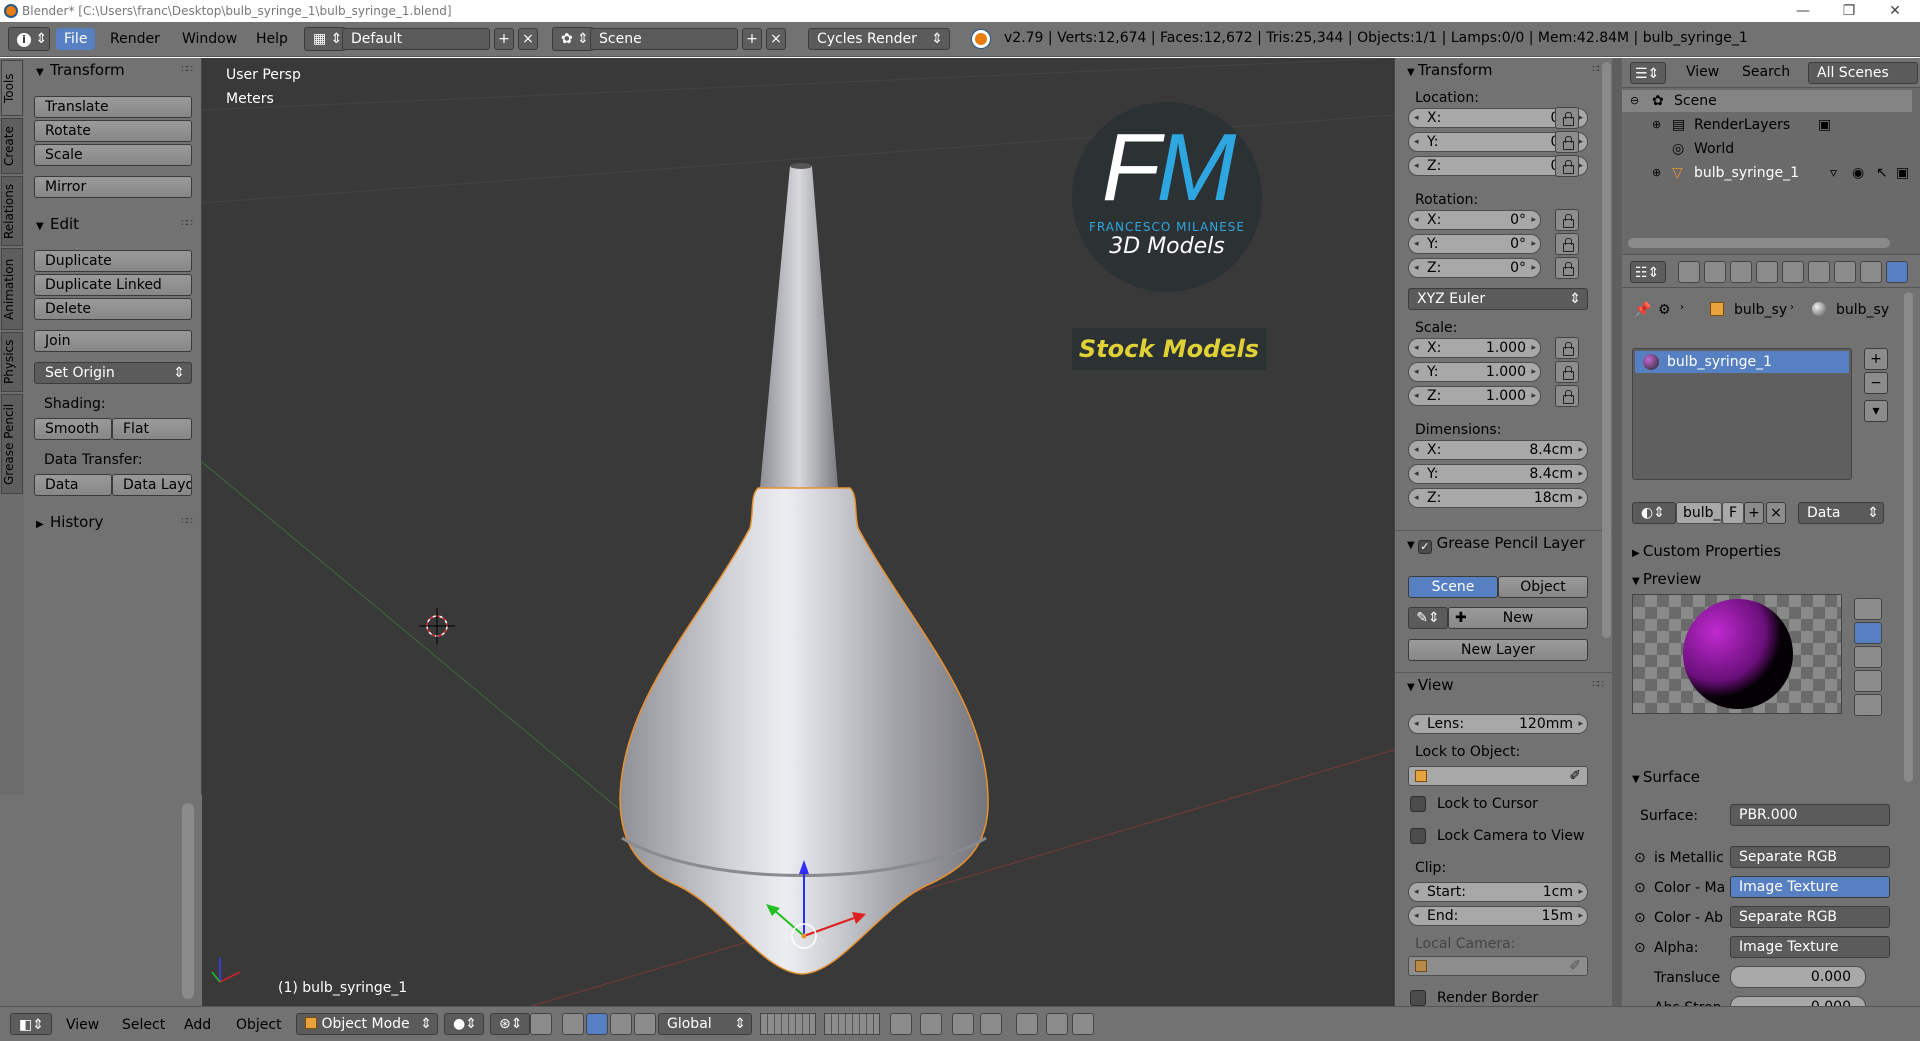 This screenshot has width=1920, height=1041. I want to click on dimension-z-field: ◂ Z: 18cm ▸, so click(1498, 498).